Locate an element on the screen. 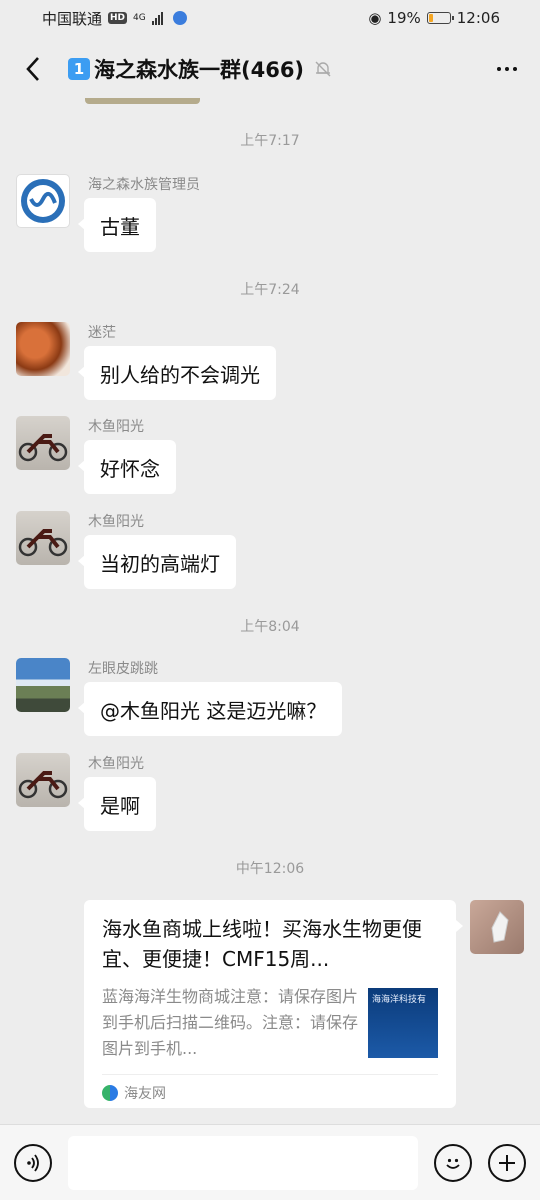  source-name: 海友网 is located at coordinates (145, 1094).